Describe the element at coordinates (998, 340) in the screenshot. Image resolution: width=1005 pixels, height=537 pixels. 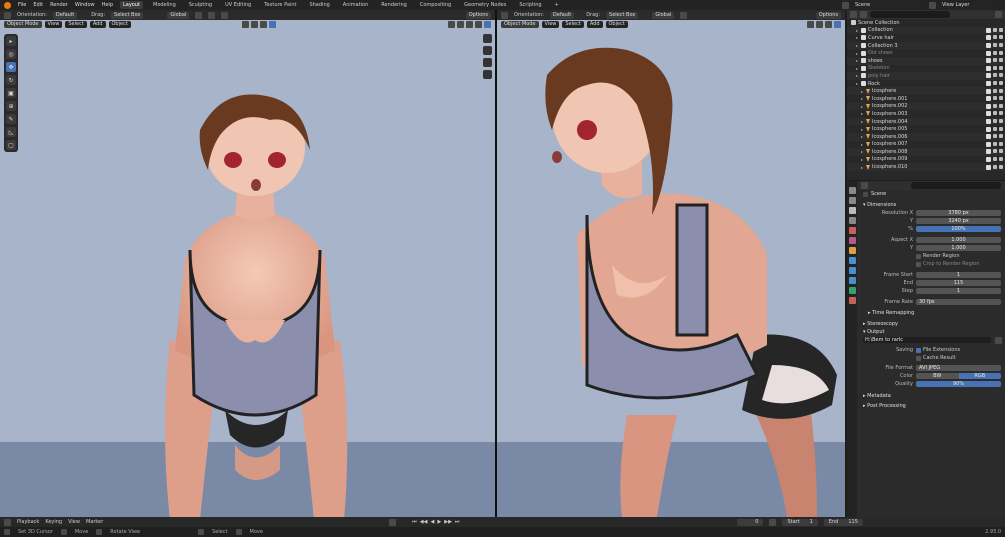
I see `folder-icon` at that location.